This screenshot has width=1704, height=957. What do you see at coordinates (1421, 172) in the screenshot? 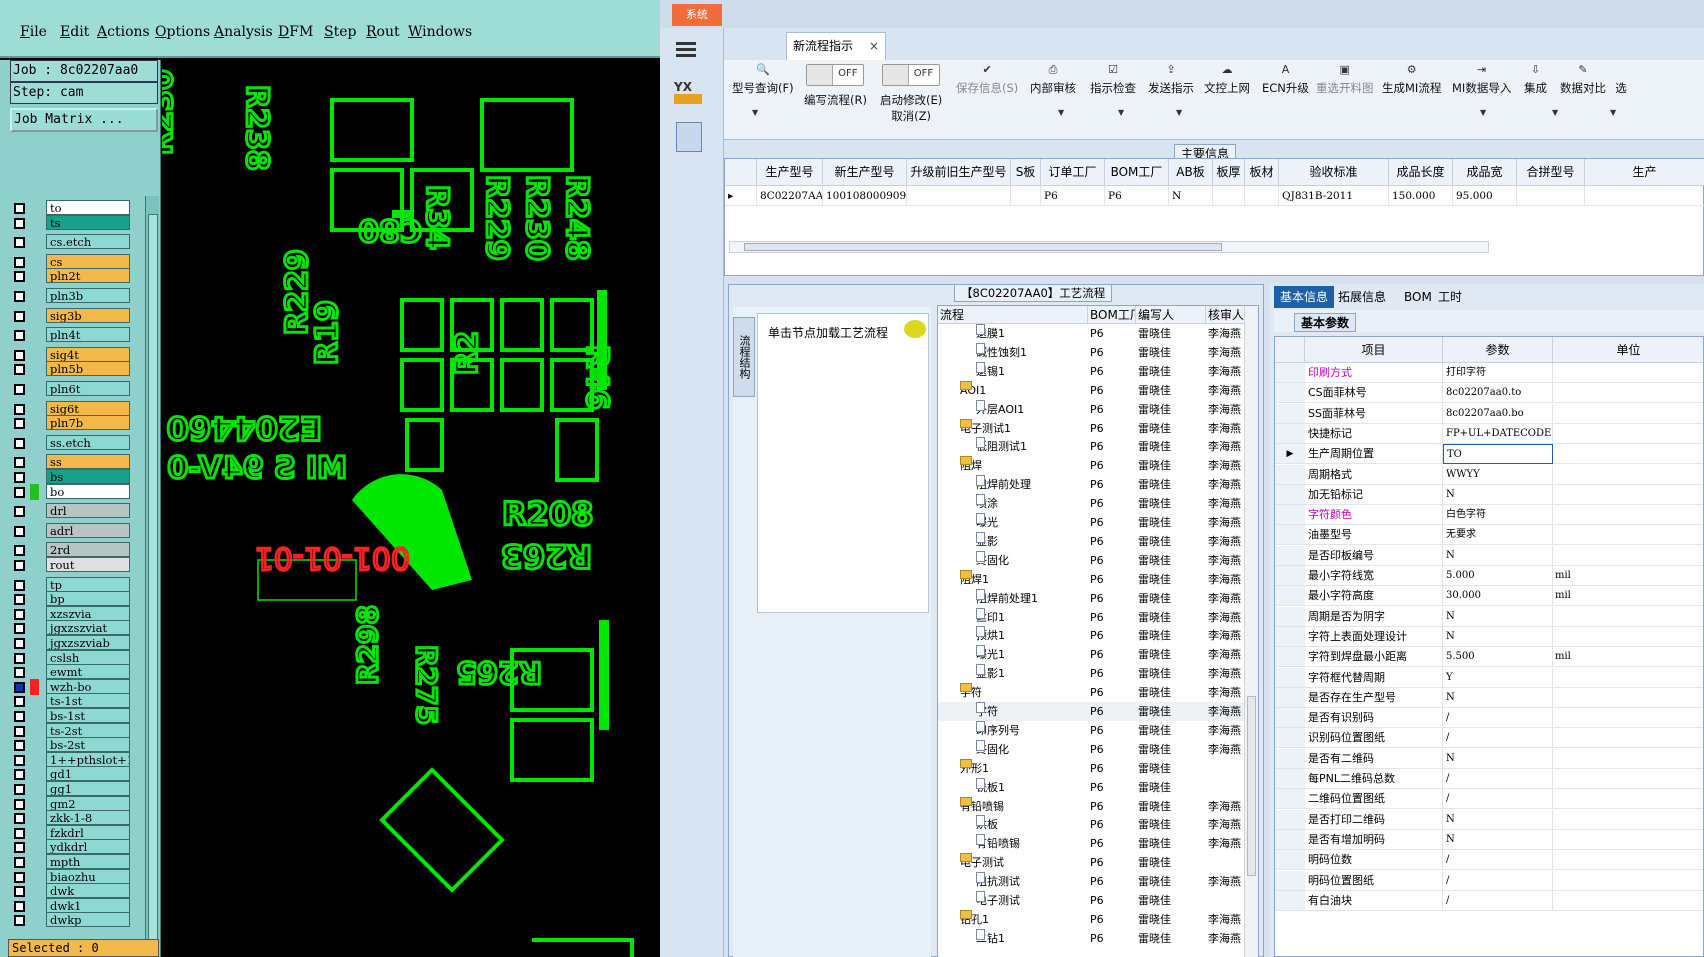
I see `grid-header: 成品长度` at bounding box center [1421, 172].